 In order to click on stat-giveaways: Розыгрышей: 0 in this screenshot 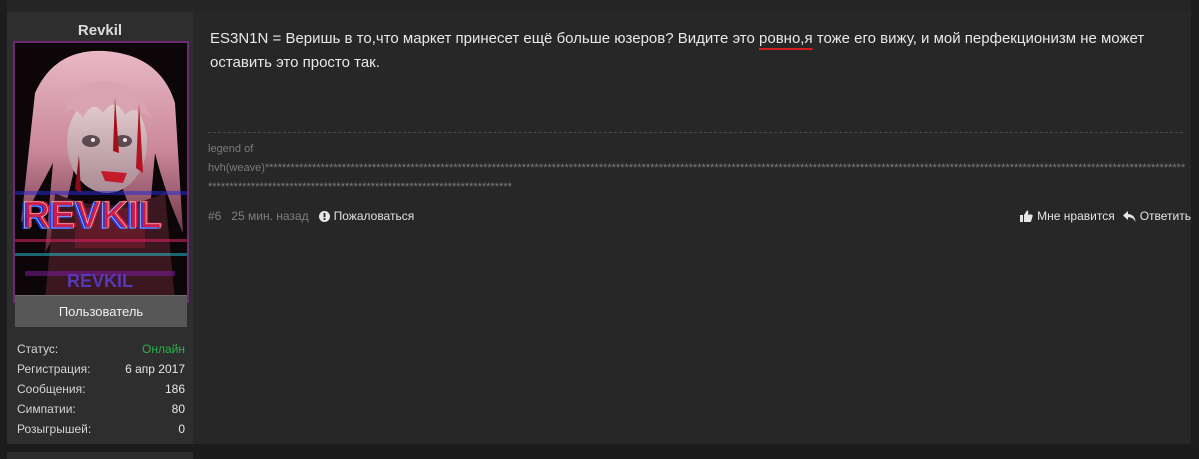, I will do `click(101, 429)`.